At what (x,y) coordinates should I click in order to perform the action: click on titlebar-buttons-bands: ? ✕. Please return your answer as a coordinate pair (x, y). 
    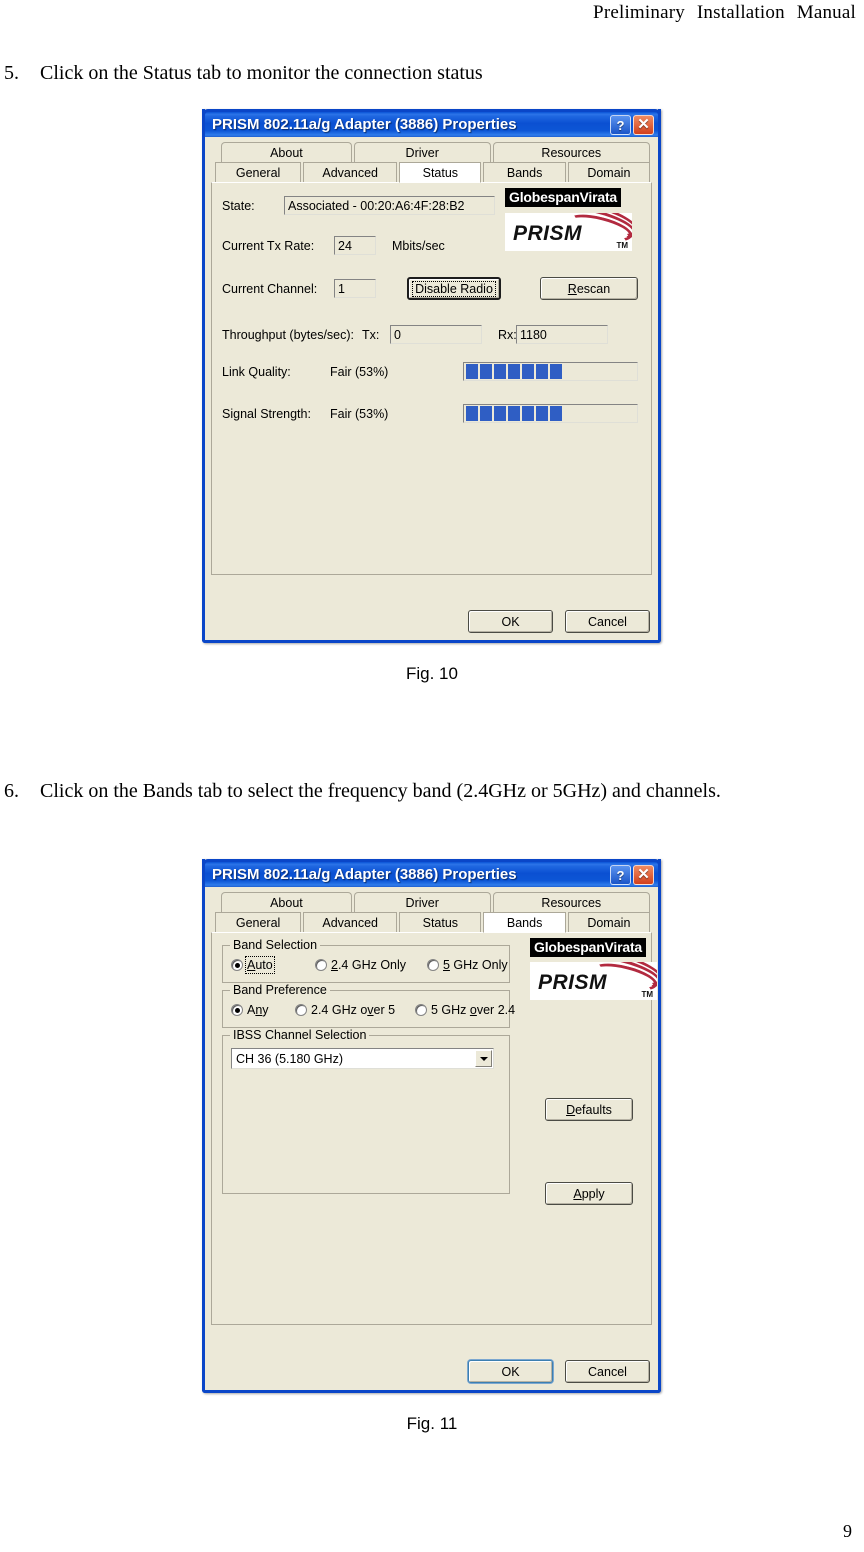
    Looking at the image, I should click on (632, 875).